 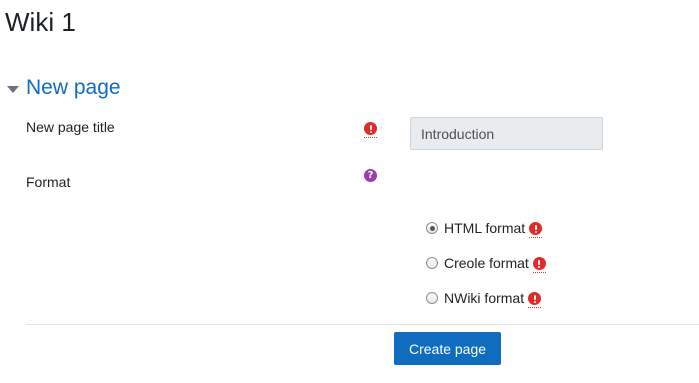 What do you see at coordinates (432, 263) in the screenshot?
I see `radio-creole-format` at bounding box center [432, 263].